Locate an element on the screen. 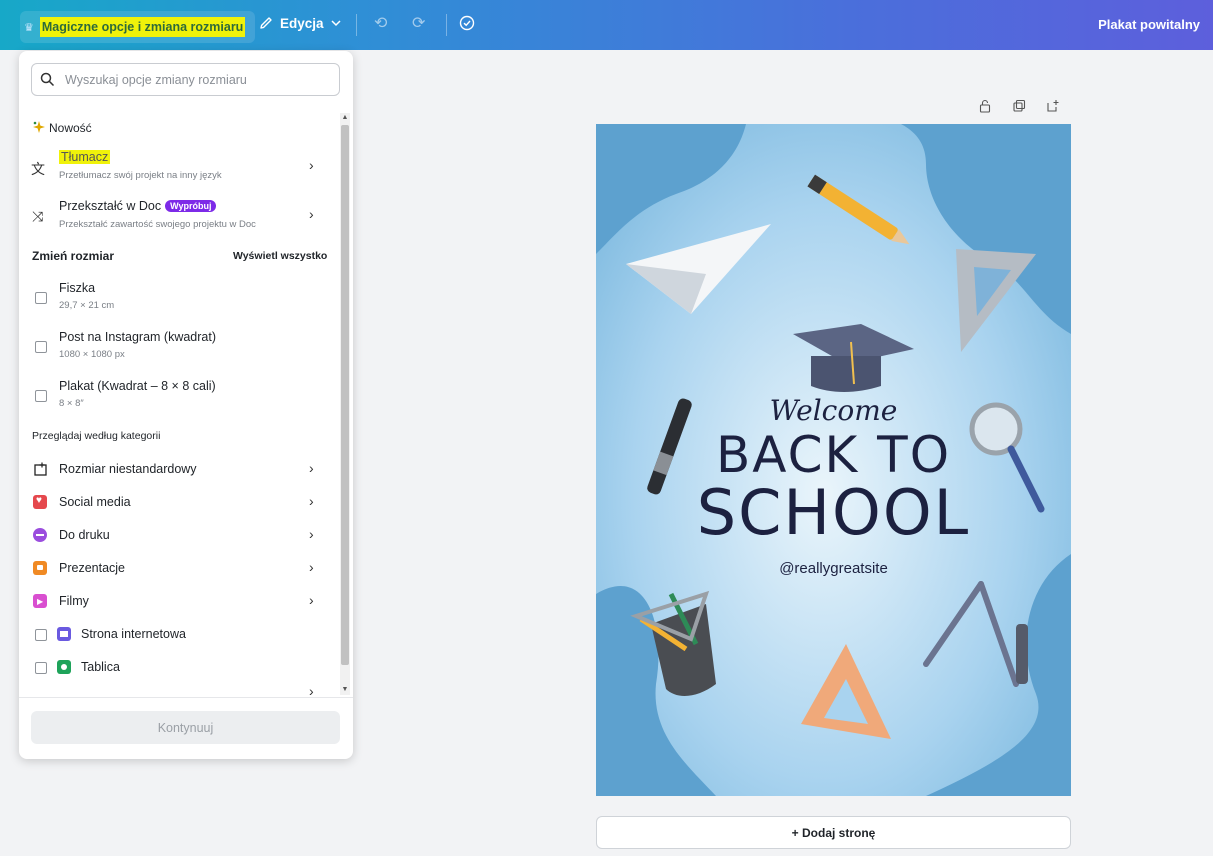 The image size is (1213, 856). category-custom-size: Rozmiar niestandardowy › is located at coordinates (179, 470).